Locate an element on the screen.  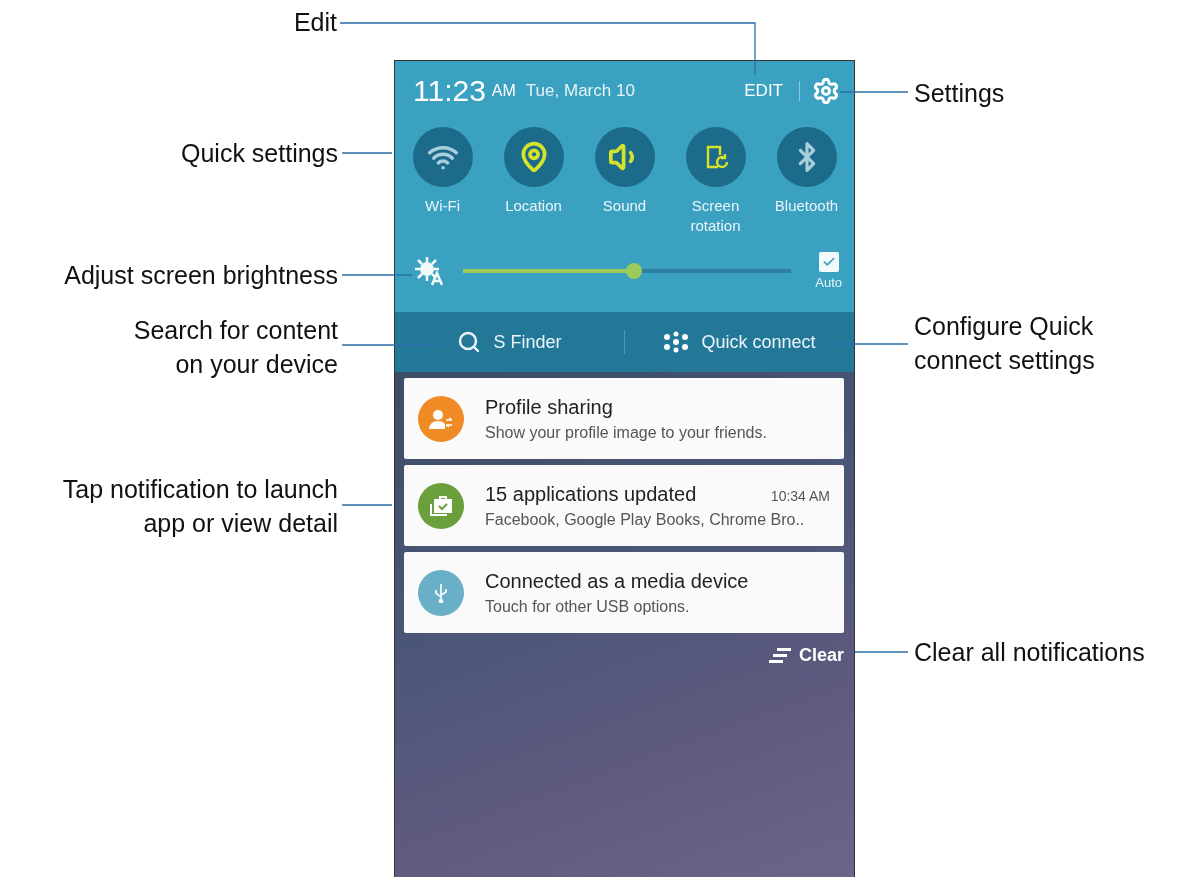
quick-setting-toggle: Screen rotation is located at coordinates (715, 181).